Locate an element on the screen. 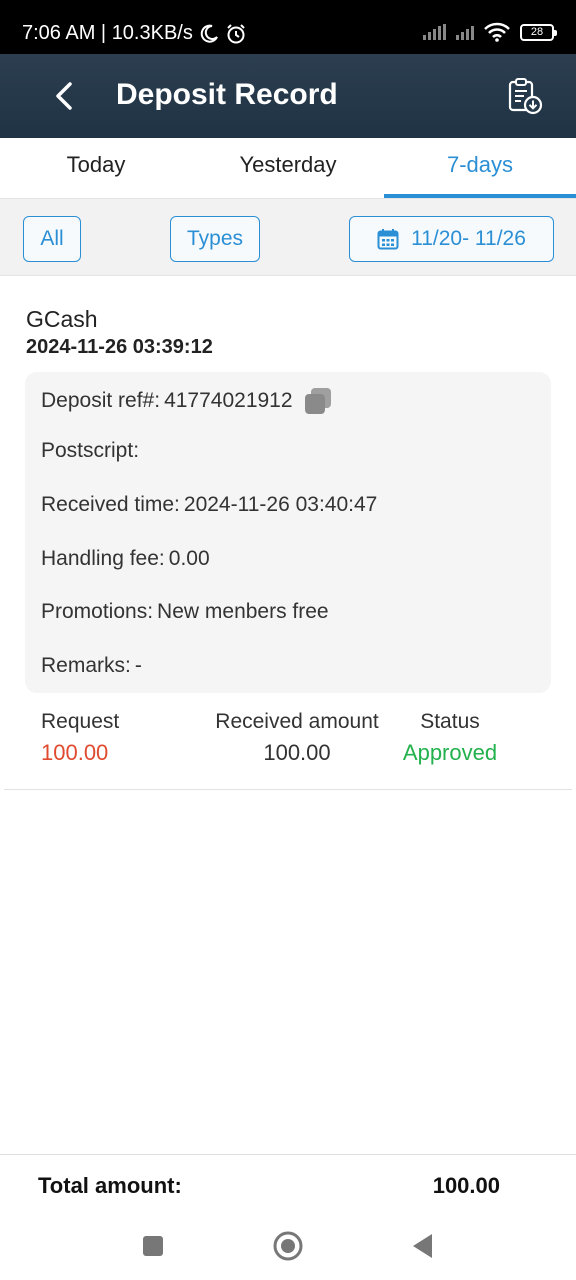 This screenshot has width=576, height=1280. filter-bar: All Types 11/20- 11/26 is located at coordinates (288, 237).